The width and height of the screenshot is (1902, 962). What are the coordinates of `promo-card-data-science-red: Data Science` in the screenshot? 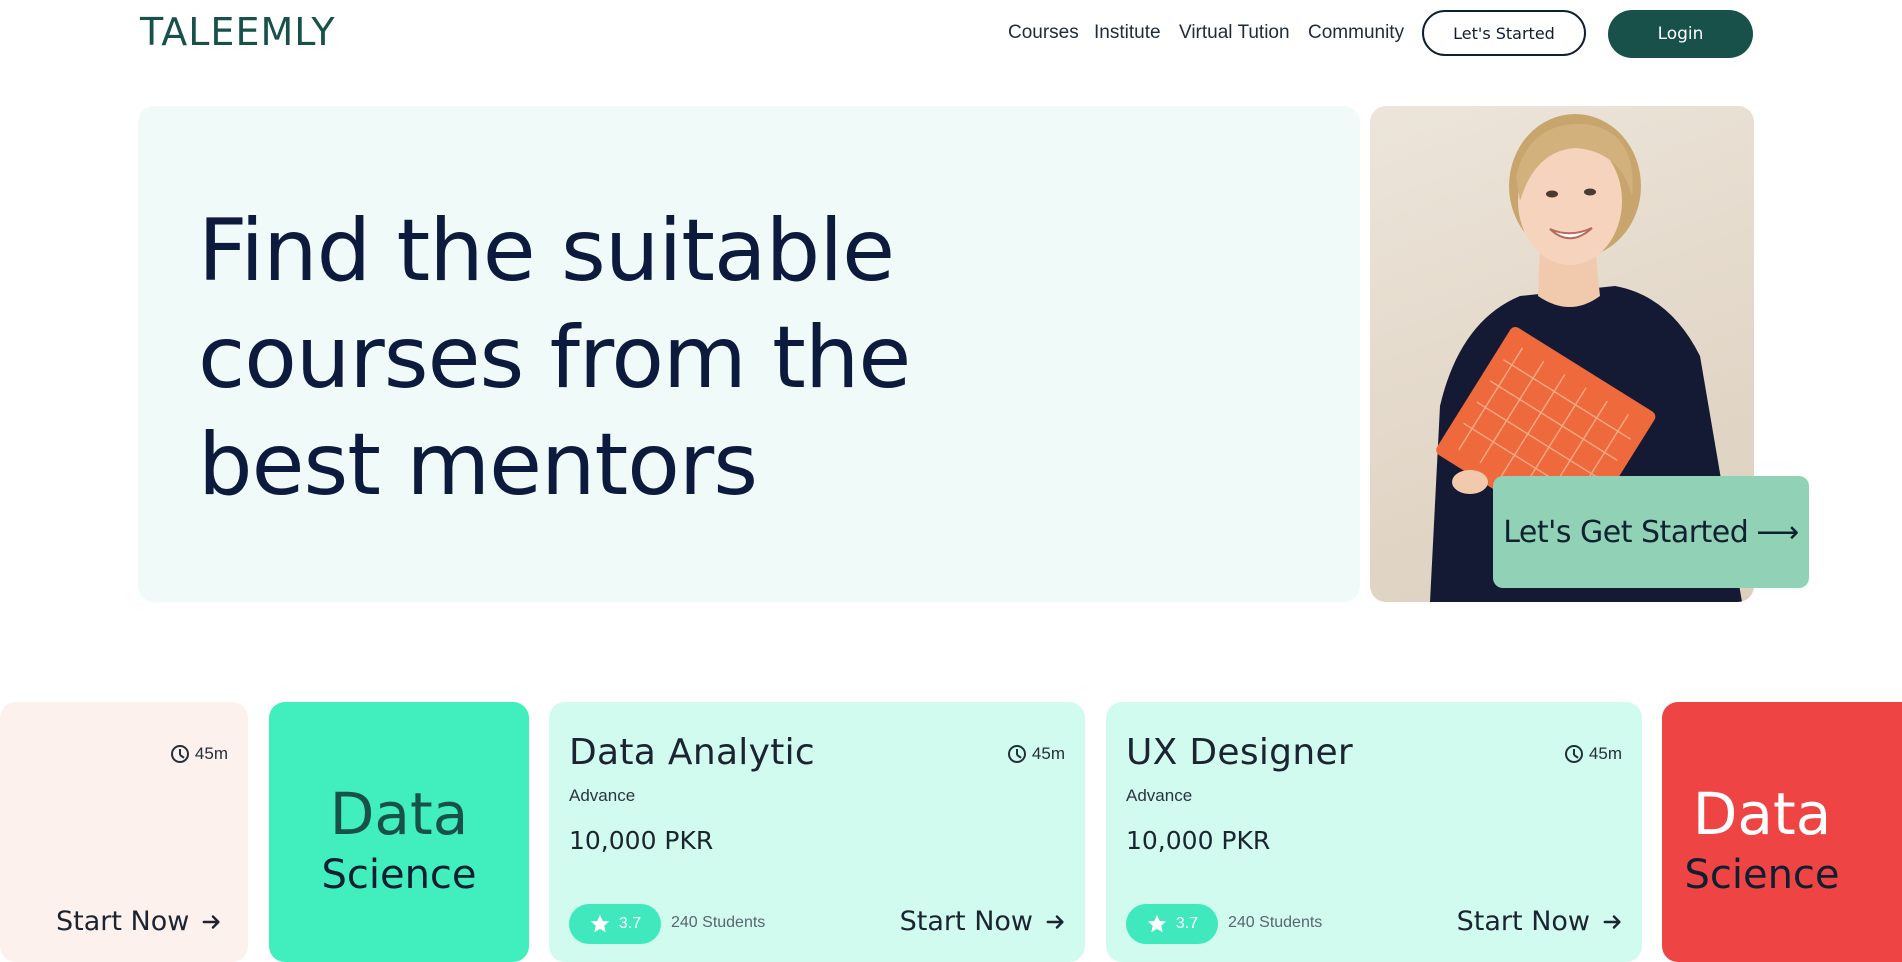 It's located at (1782, 832).